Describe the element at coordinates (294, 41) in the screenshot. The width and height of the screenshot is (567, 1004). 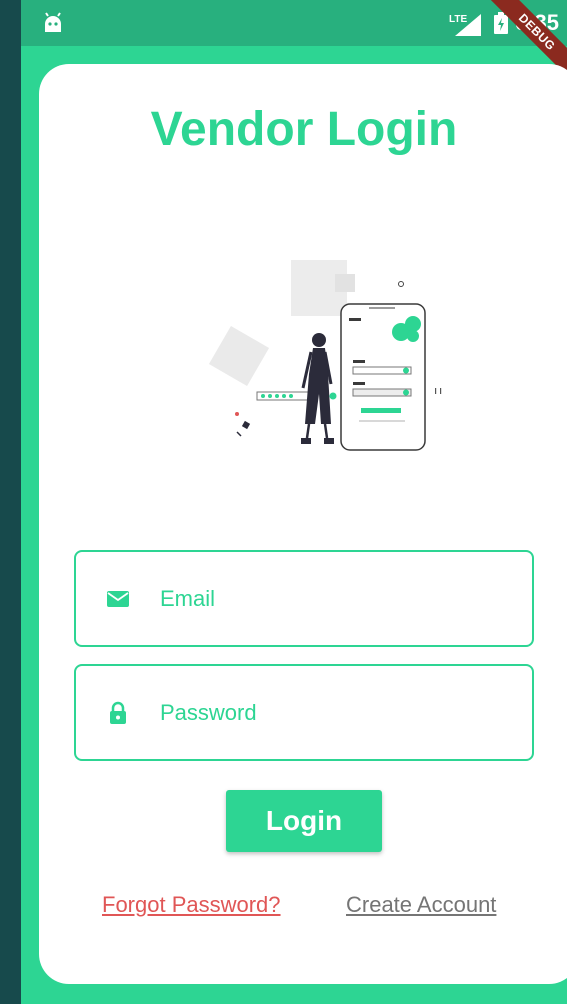
I see `status-bar: LTE 6:35 DEBUG` at that location.